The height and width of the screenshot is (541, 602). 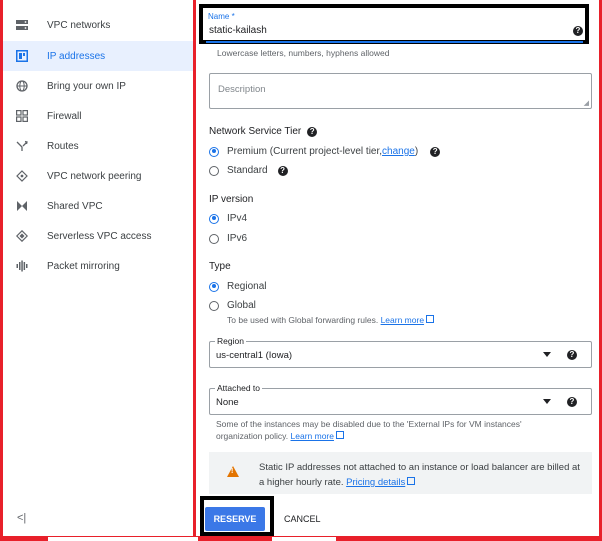 I want to click on serverless-icon, so click(x=22, y=236).